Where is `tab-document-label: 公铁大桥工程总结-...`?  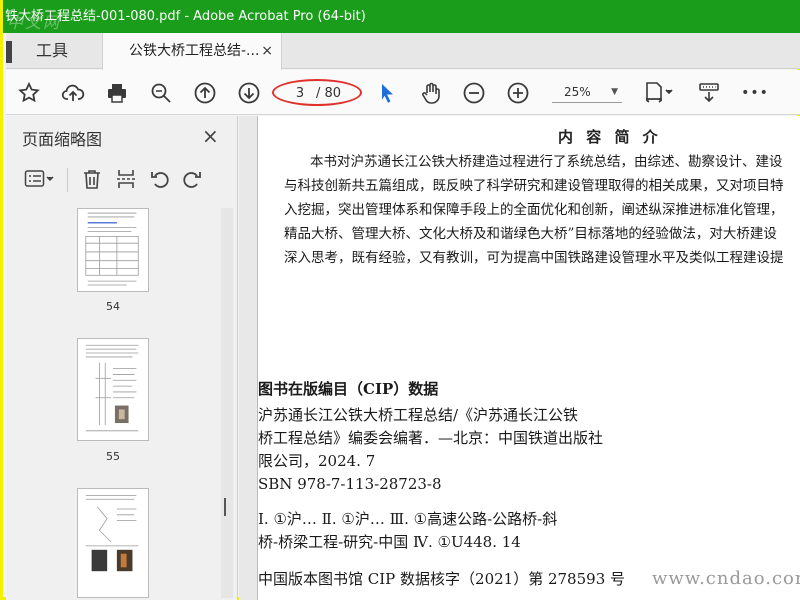
tab-document-label: 公铁大桥工程总结-... is located at coordinates (194, 51).